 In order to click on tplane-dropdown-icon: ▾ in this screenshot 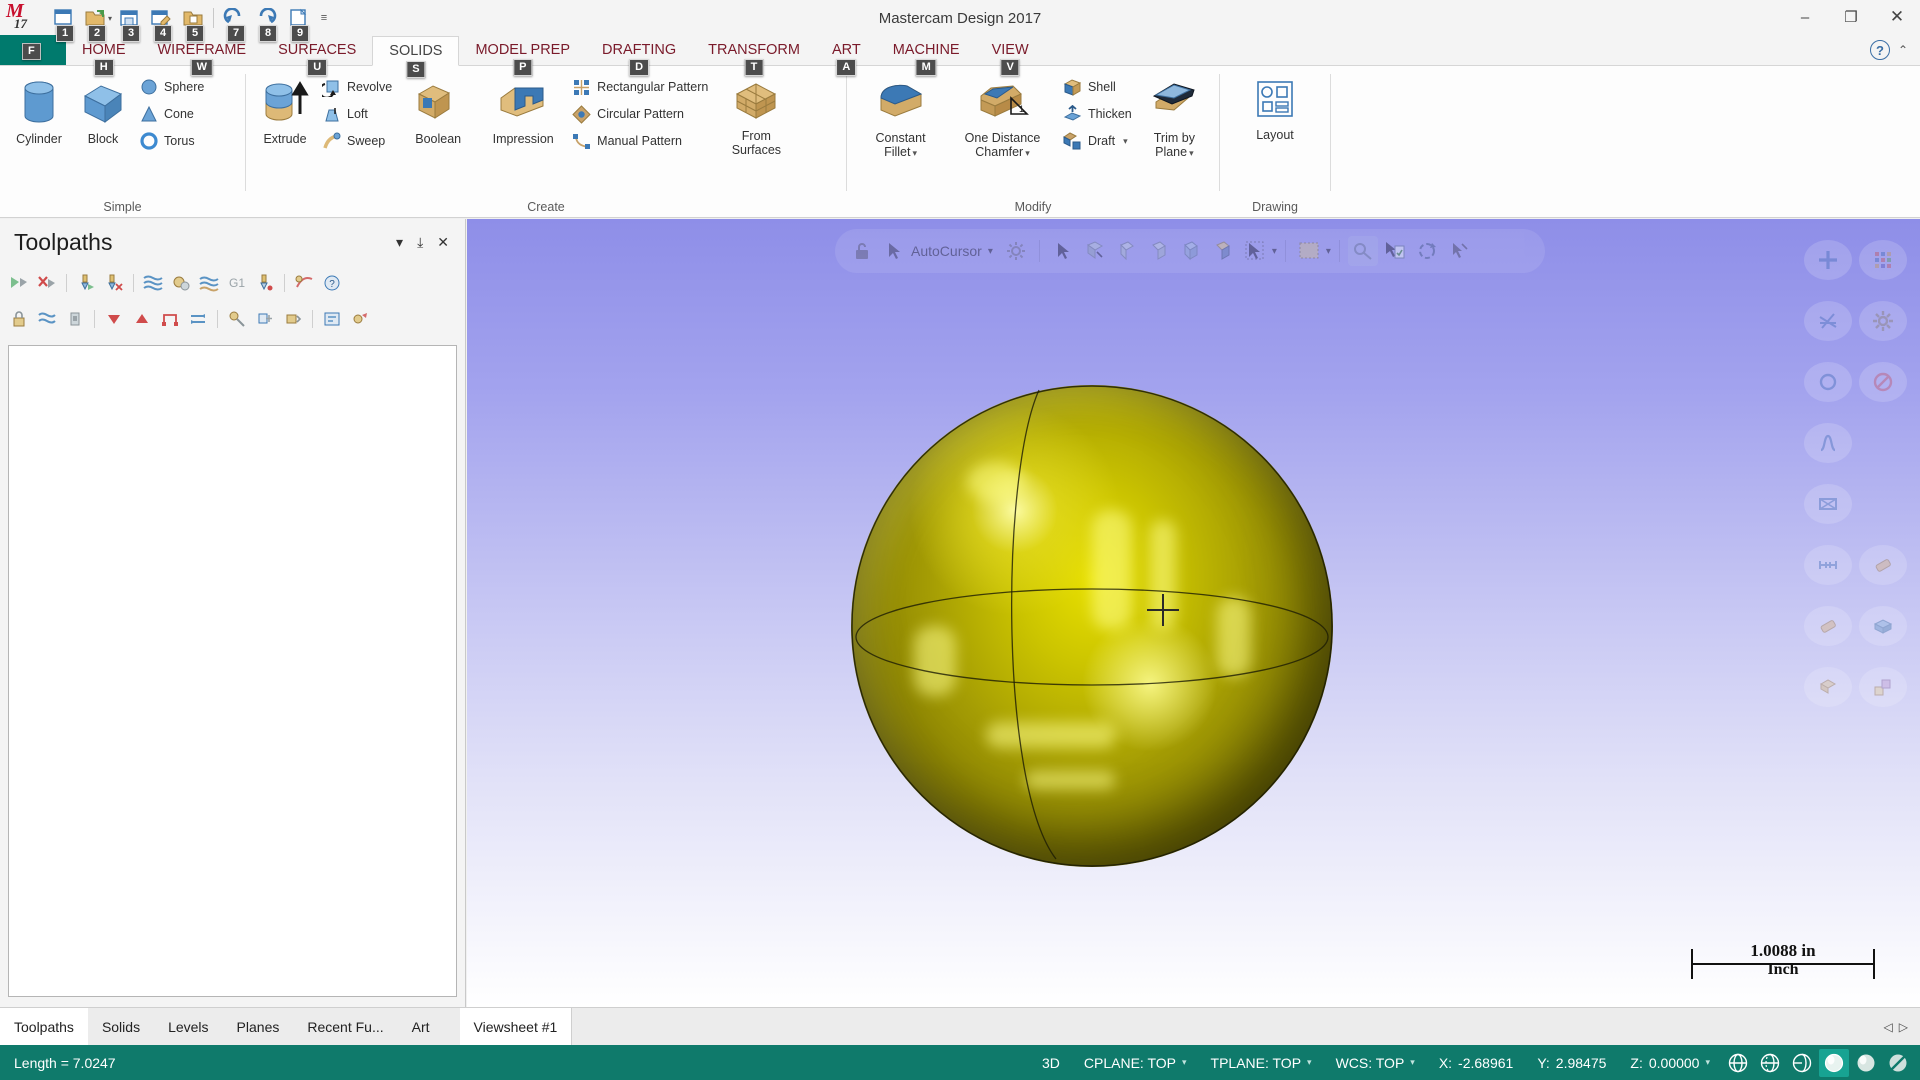, I will do `click(1309, 1062)`.